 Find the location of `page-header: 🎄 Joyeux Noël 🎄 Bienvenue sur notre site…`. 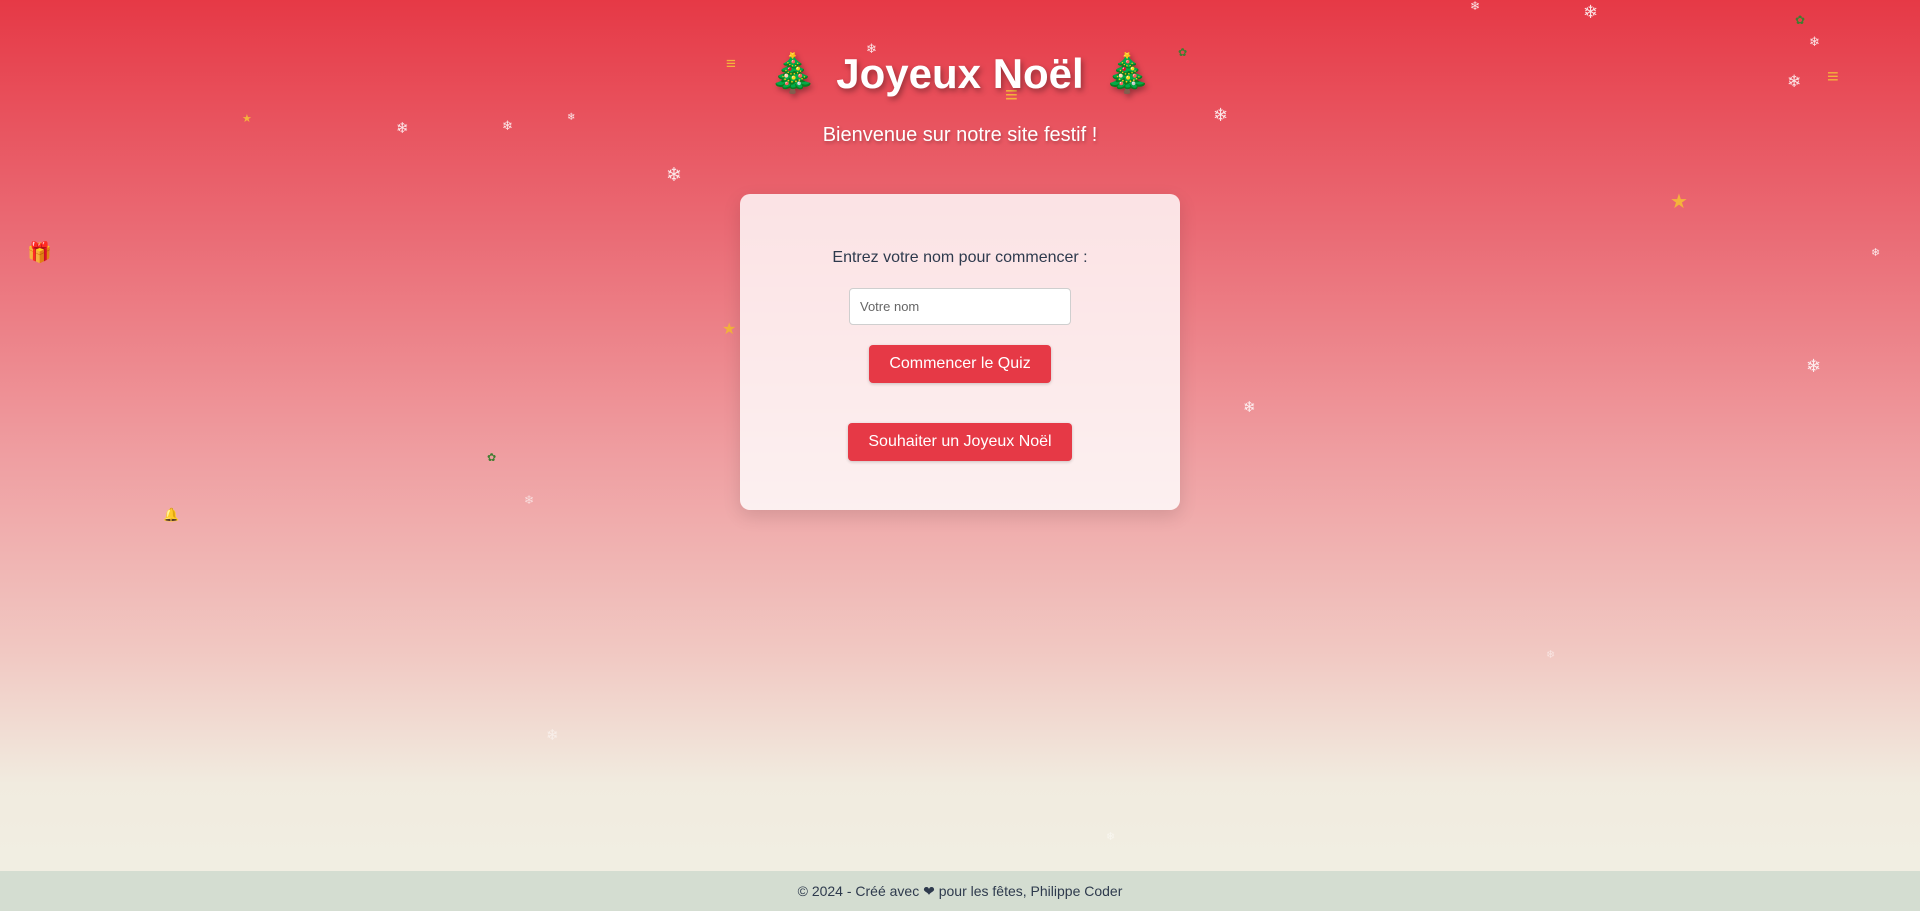

page-header: 🎄 Joyeux Noël 🎄 Bienvenue sur notre site… is located at coordinates (960, 98).